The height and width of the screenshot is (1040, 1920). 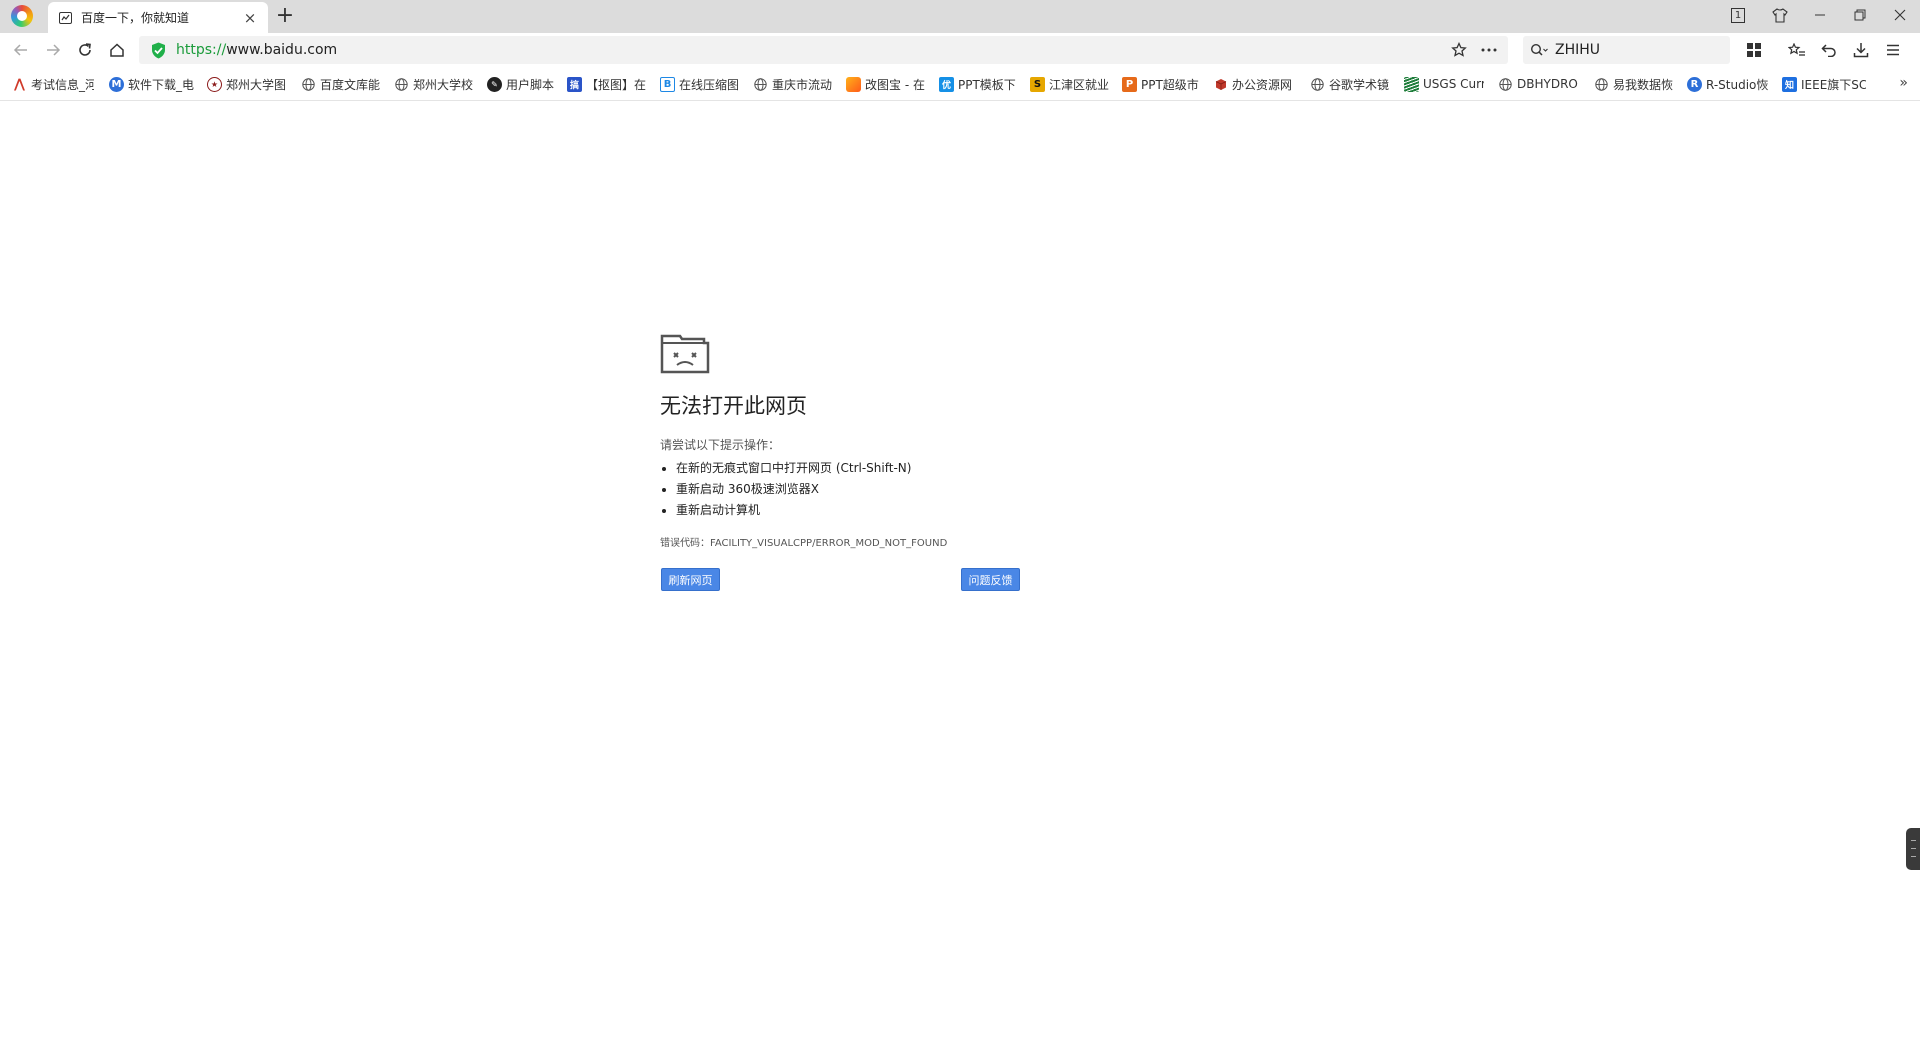 I want to click on bookmark-item: 办公资源网, so click(x=1255, y=84).